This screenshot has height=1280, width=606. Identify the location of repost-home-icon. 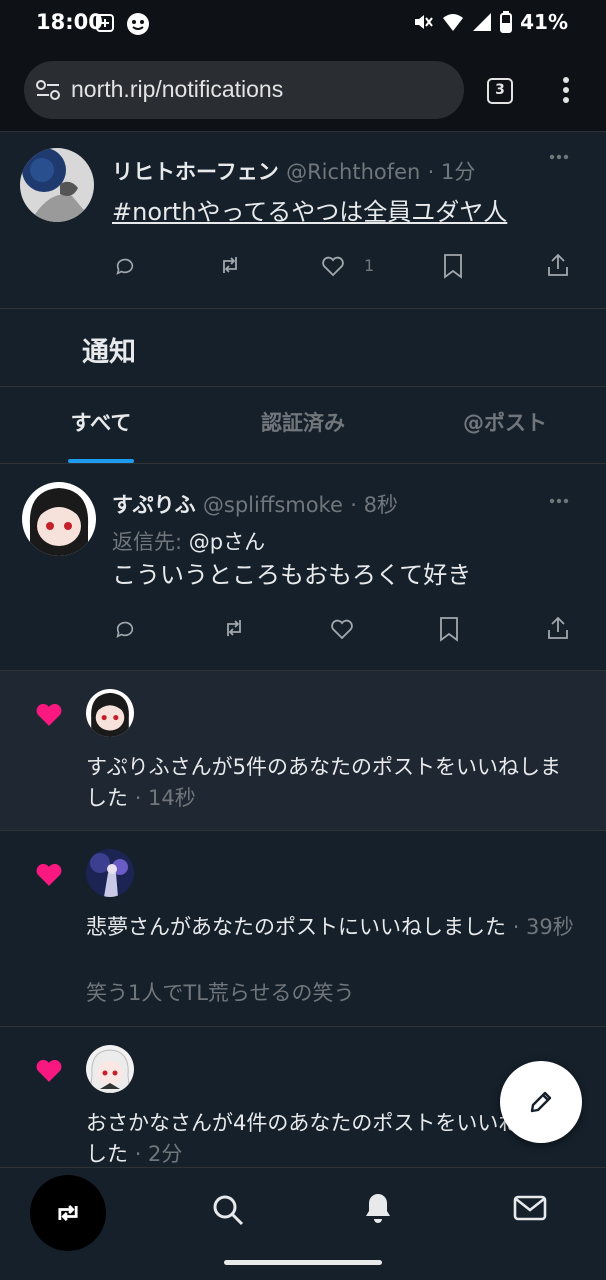
(68, 1213).